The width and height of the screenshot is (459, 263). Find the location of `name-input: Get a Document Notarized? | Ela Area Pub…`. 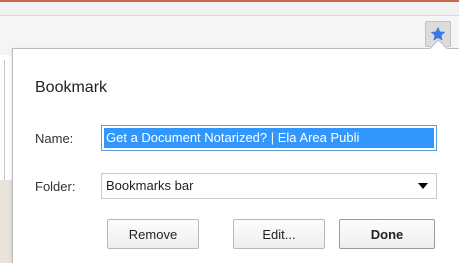

name-input: Get a Document Notarized? | Ela Area Pub… is located at coordinates (269, 138).